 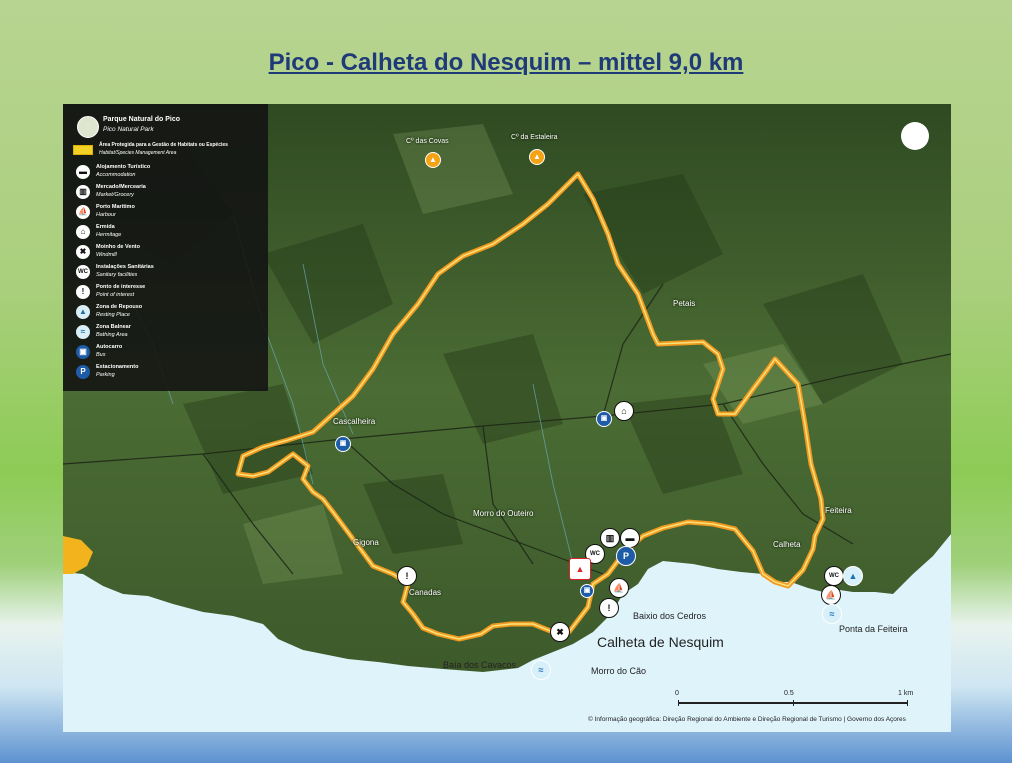 I want to click on north-arrow-icon, so click(x=915, y=136).